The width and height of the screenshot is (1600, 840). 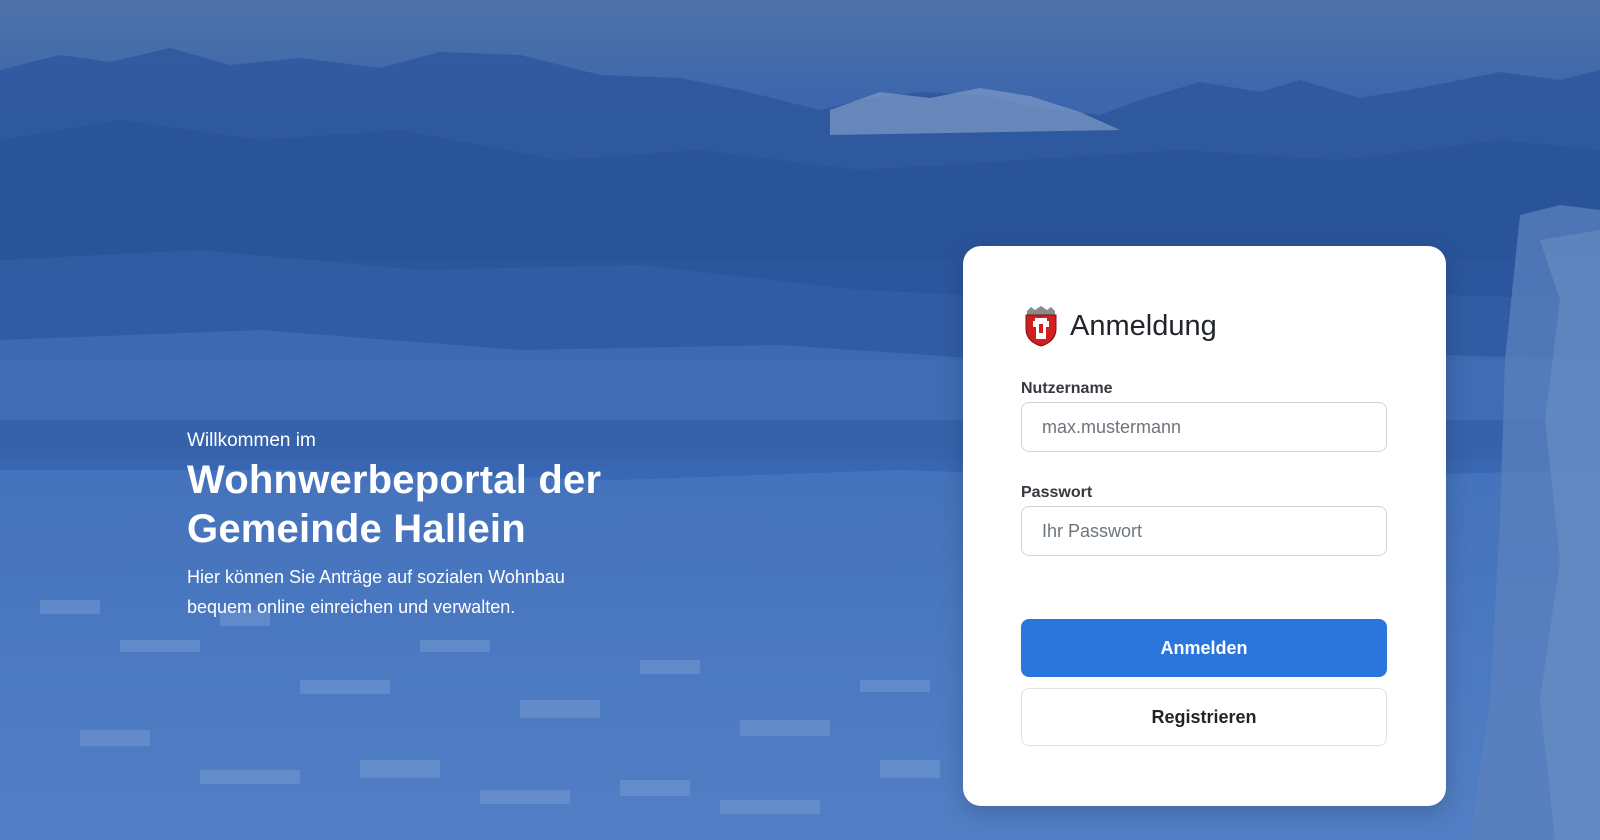 What do you see at coordinates (356, 529) in the screenshot?
I see `portal-title-line2: Gemeinde Hallein` at bounding box center [356, 529].